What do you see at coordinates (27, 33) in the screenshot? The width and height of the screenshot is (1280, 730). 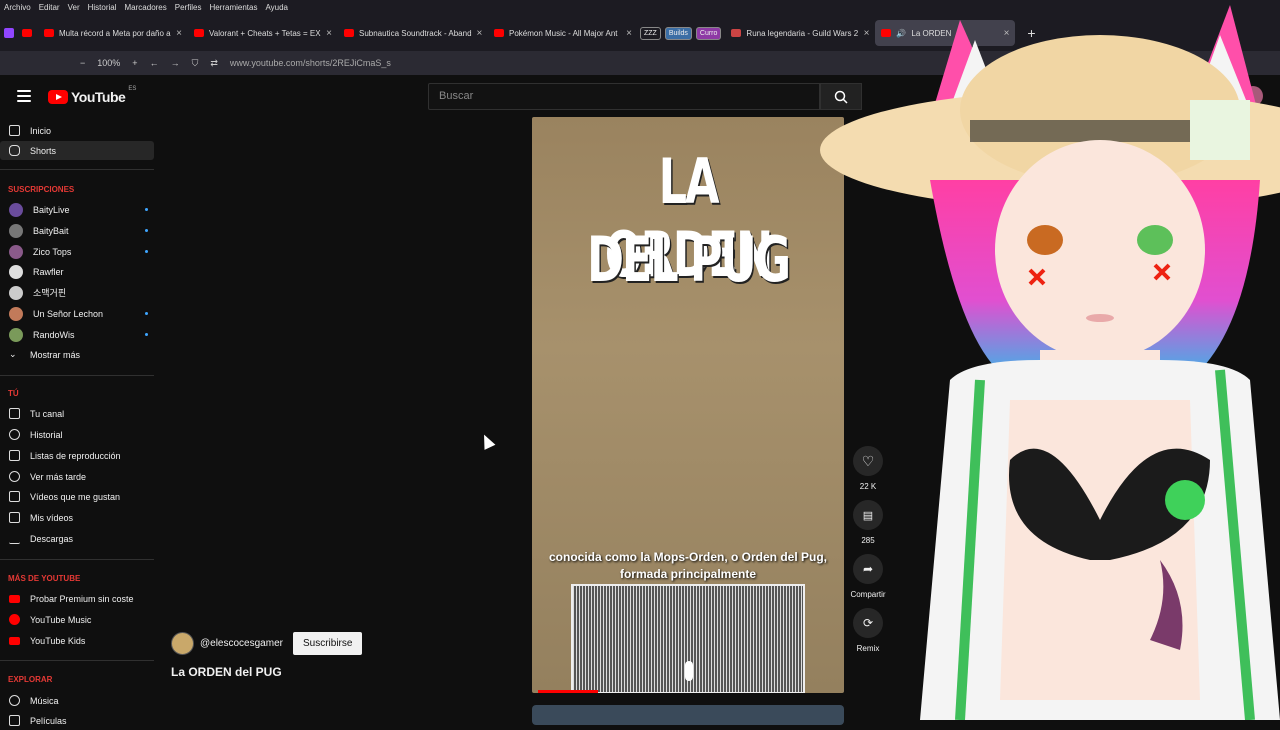 I see `youtube-pinned-icon` at bounding box center [27, 33].